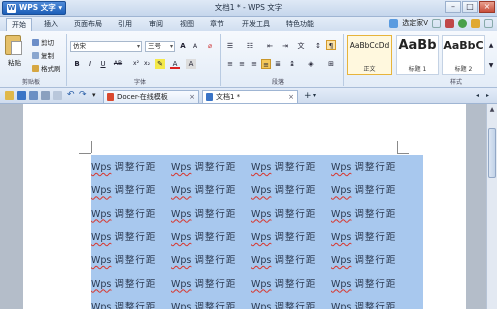  I want to click on font-family-select: 仿宋, so click(106, 46).